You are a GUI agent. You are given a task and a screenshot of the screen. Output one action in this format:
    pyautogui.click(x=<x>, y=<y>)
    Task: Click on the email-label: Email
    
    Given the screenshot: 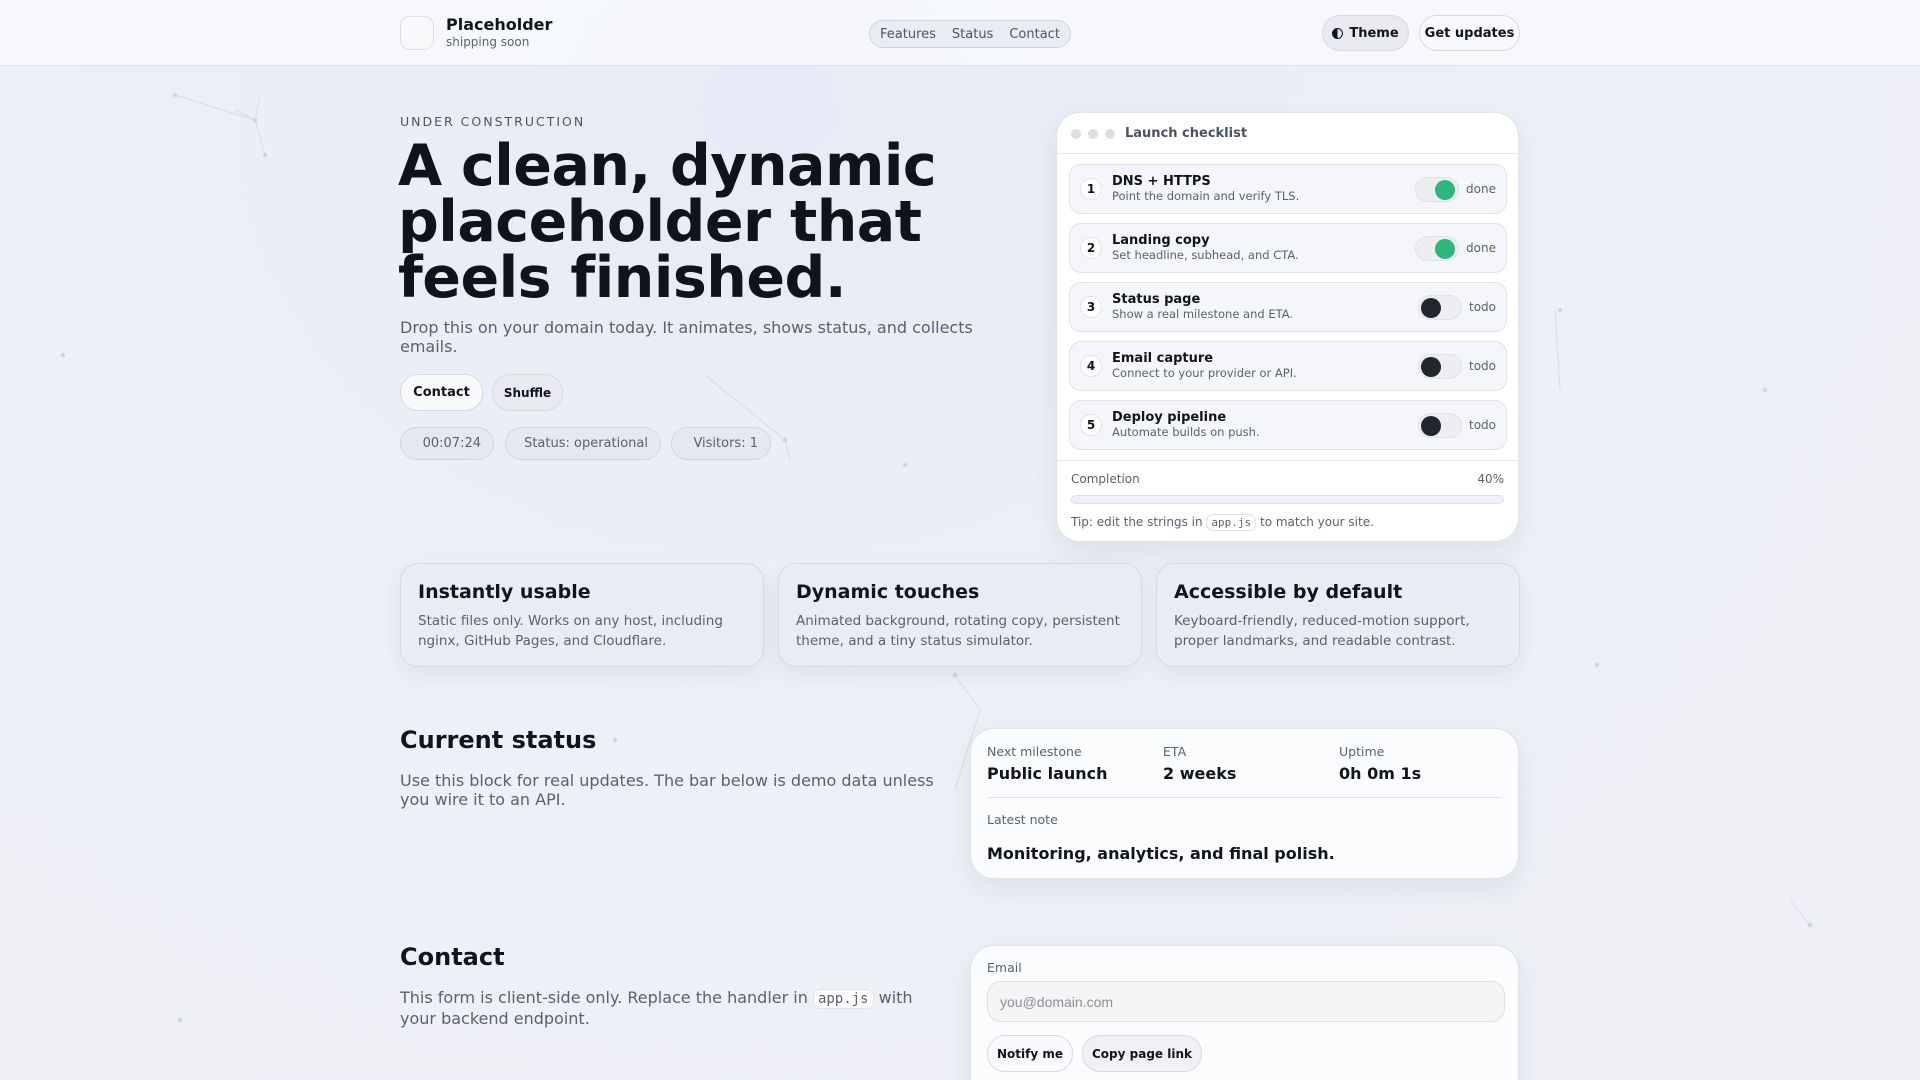 What is the action you would take?
    pyautogui.click(x=1004, y=967)
    